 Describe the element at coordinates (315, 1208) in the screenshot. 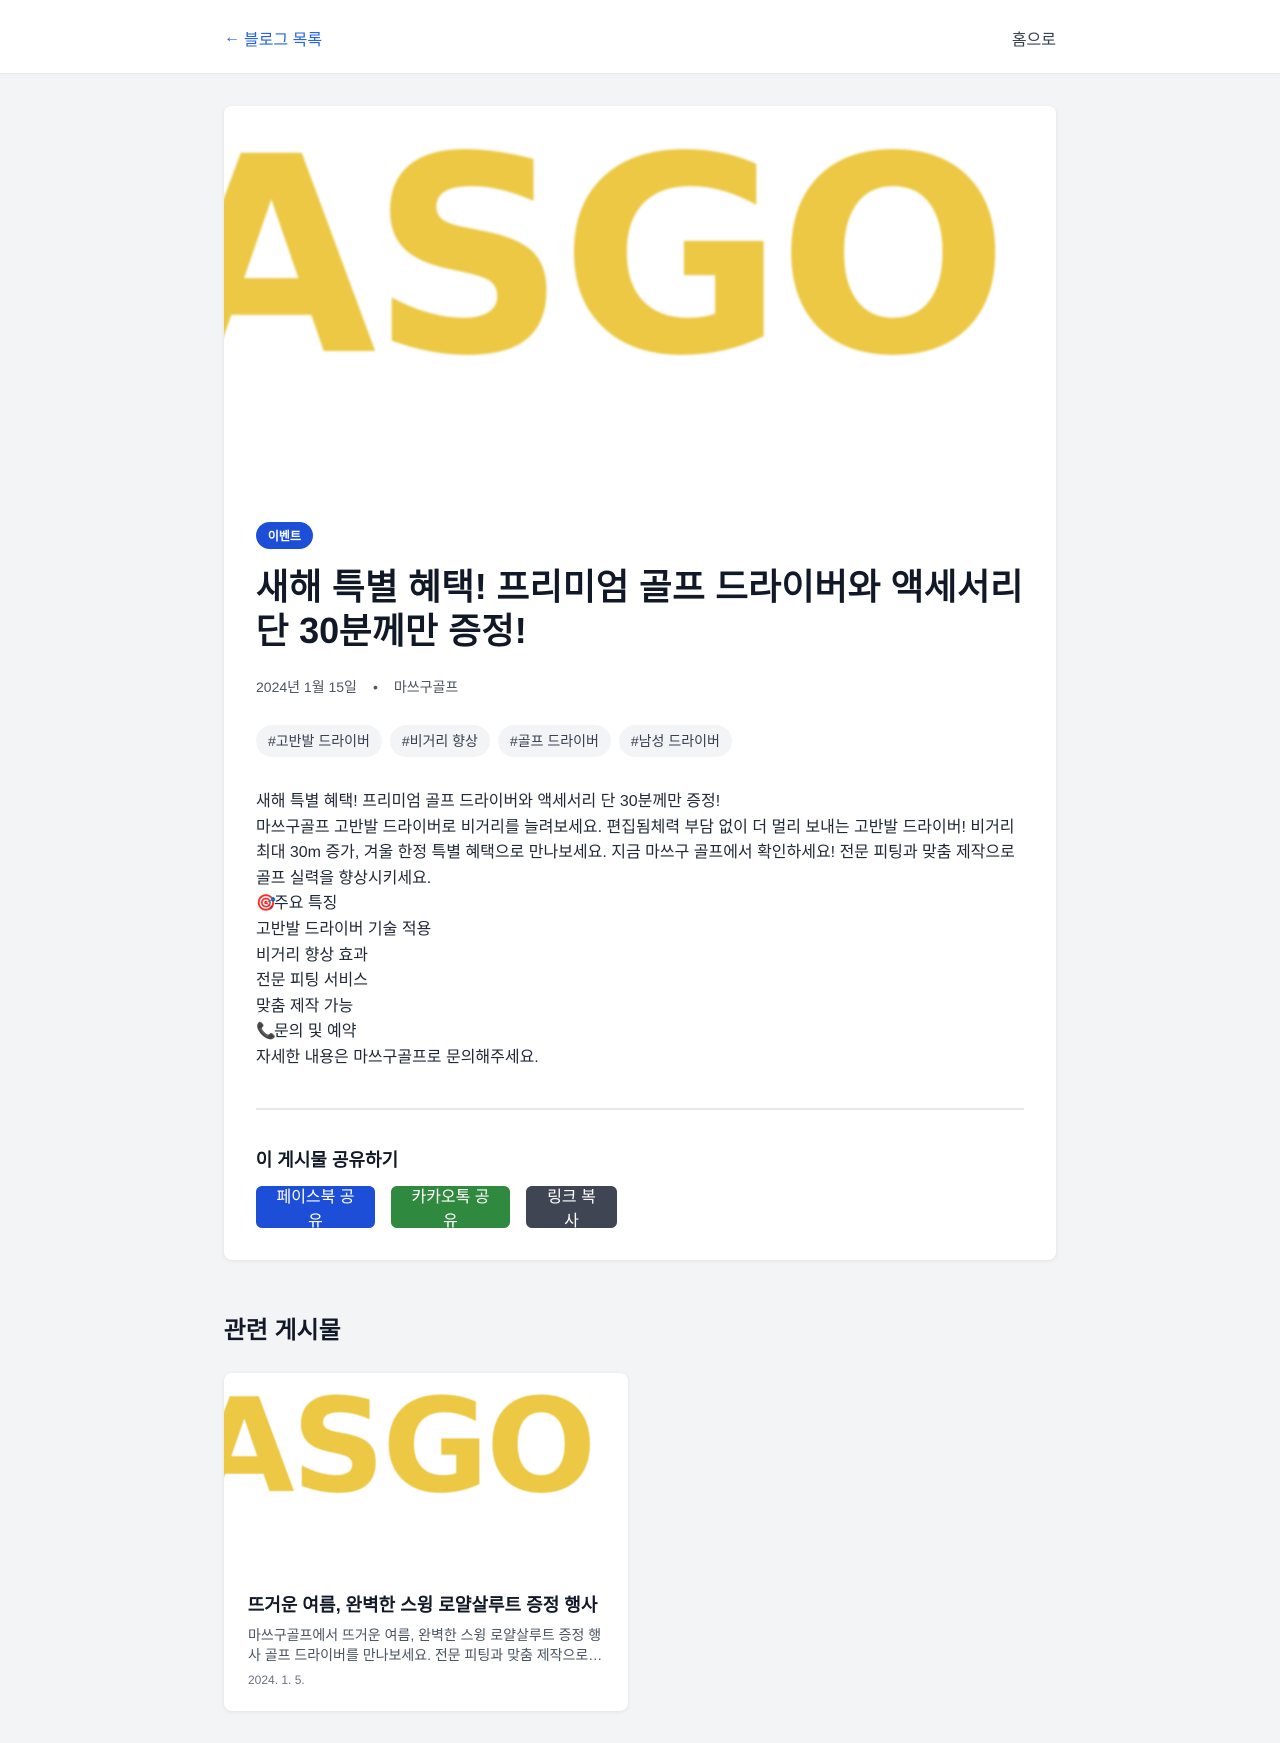

I see `facebook-share-button: 페이스북 공유` at that location.